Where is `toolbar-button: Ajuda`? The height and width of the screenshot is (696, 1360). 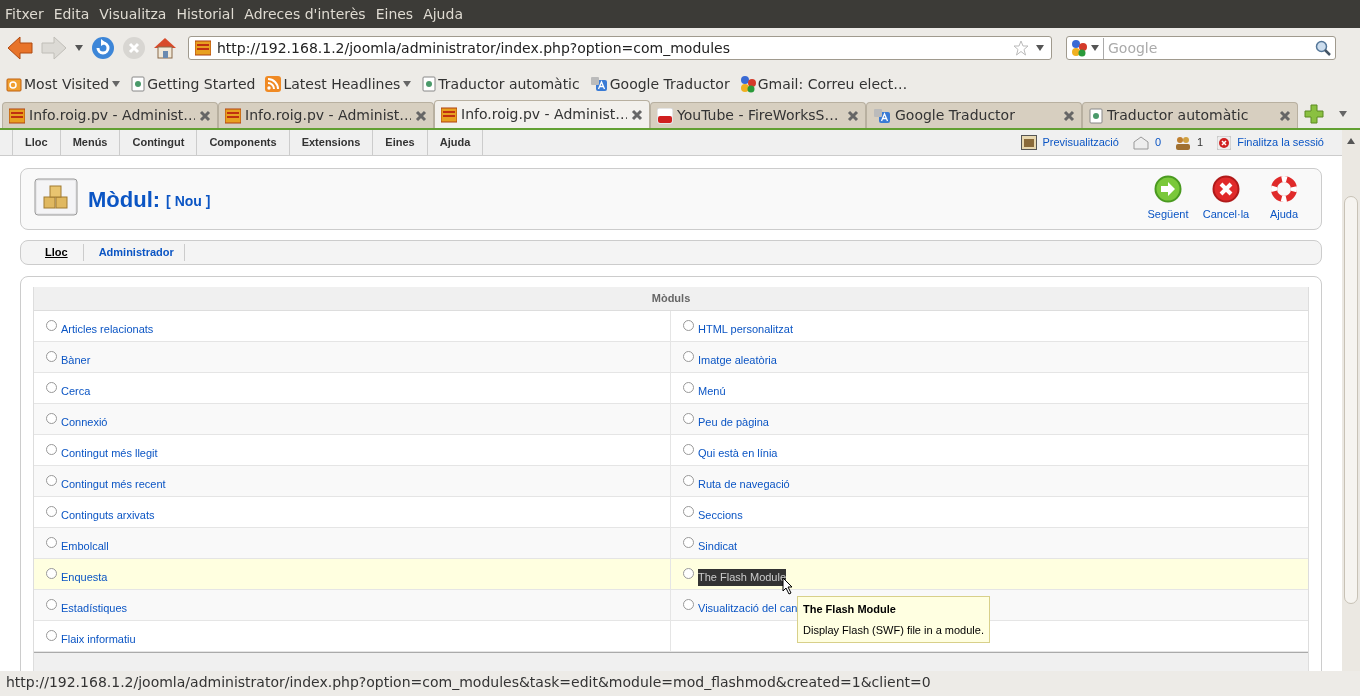
toolbar-button: Ajuda is located at coordinates (1284, 199).